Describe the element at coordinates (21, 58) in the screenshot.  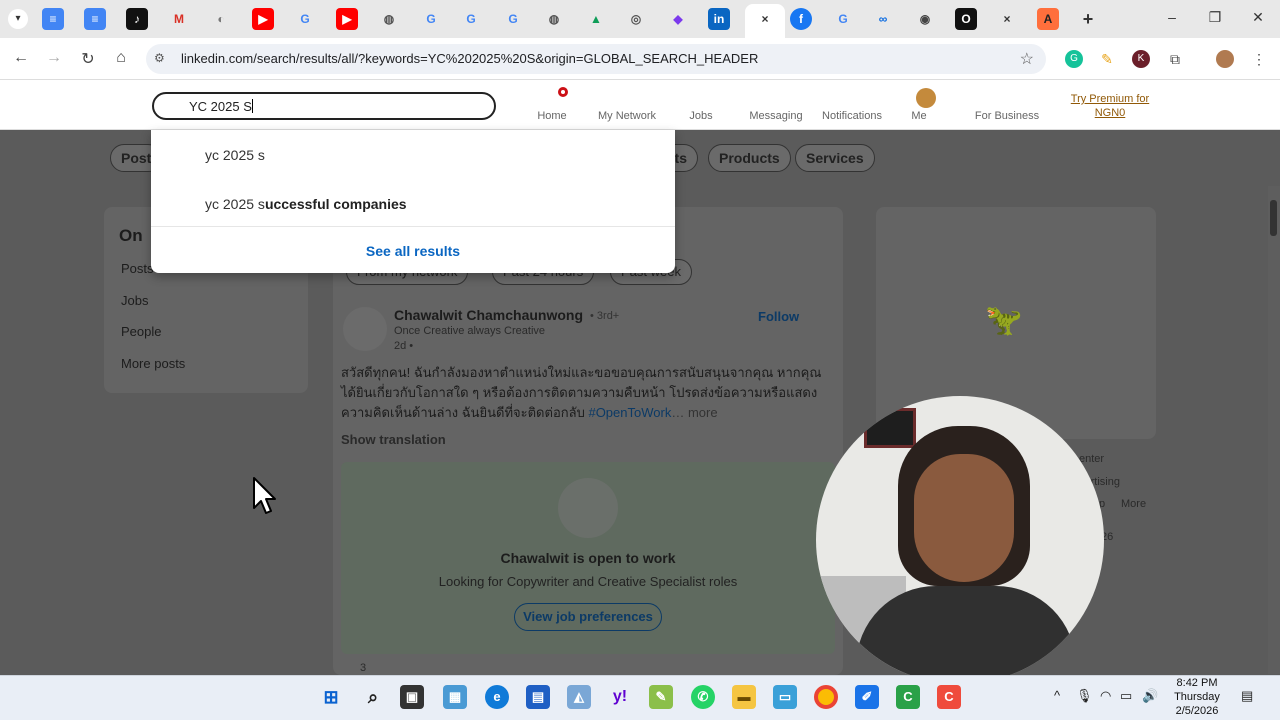
I see `back-icon: ←` at that location.